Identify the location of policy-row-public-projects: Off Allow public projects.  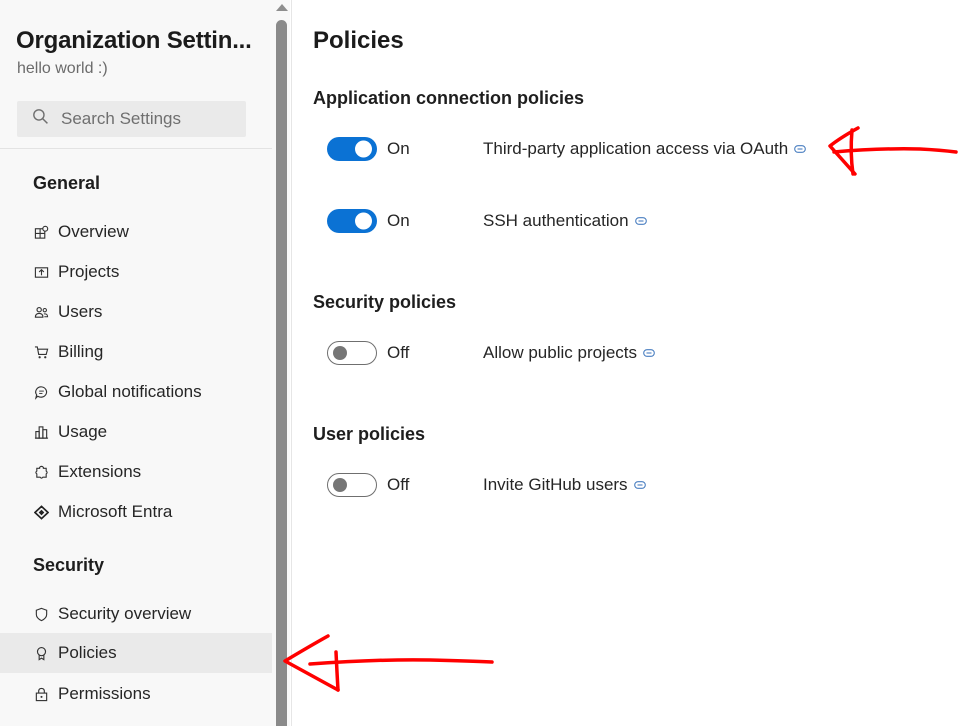
(491, 353).